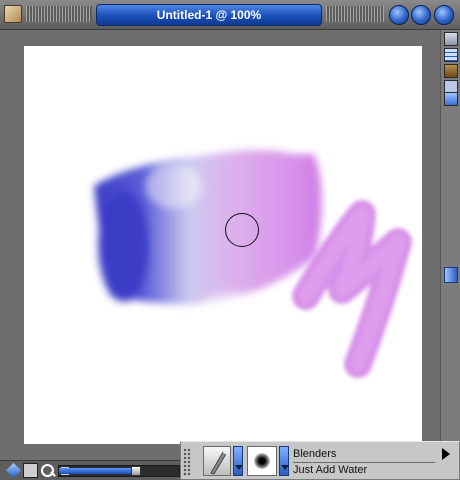 The width and height of the screenshot is (460, 480). I want to click on scroll-up-icon, so click(451, 99).